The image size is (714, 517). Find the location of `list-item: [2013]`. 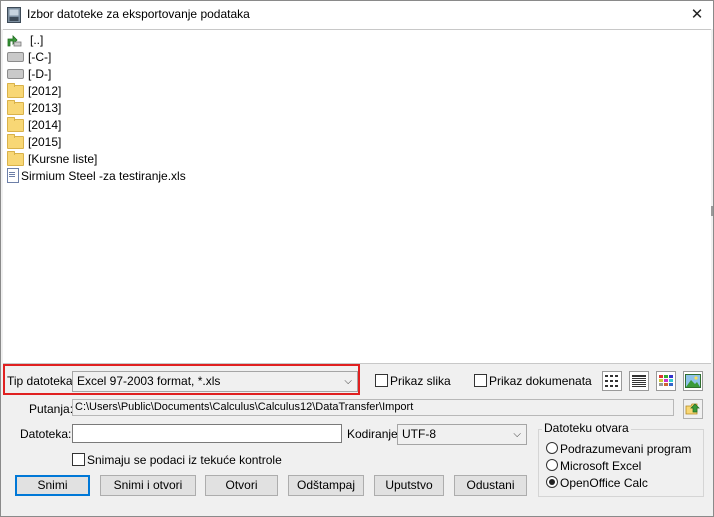

list-item: [2013] is located at coordinates (34, 107).